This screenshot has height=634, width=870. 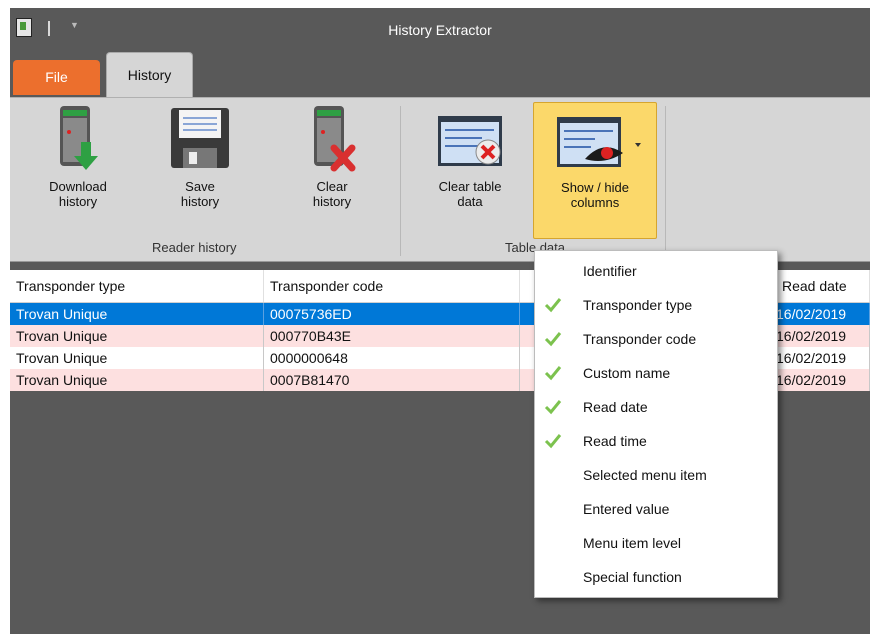 What do you see at coordinates (78, 201) in the screenshot?
I see `download-history-label2: history` at bounding box center [78, 201].